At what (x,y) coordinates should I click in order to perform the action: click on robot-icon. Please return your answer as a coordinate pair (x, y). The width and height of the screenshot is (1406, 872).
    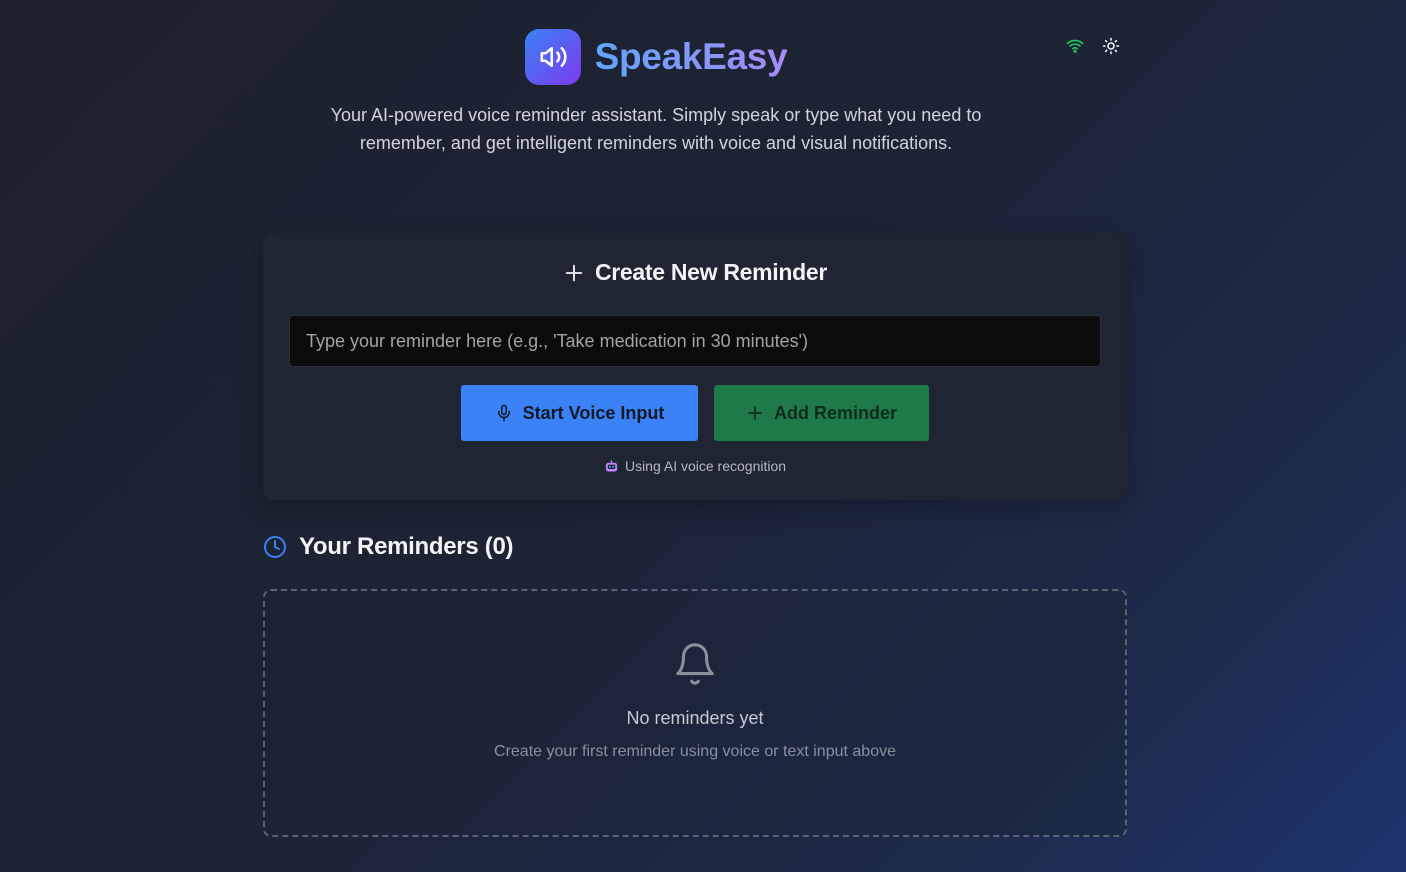
    Looking at the image, I should click on (611, 465).